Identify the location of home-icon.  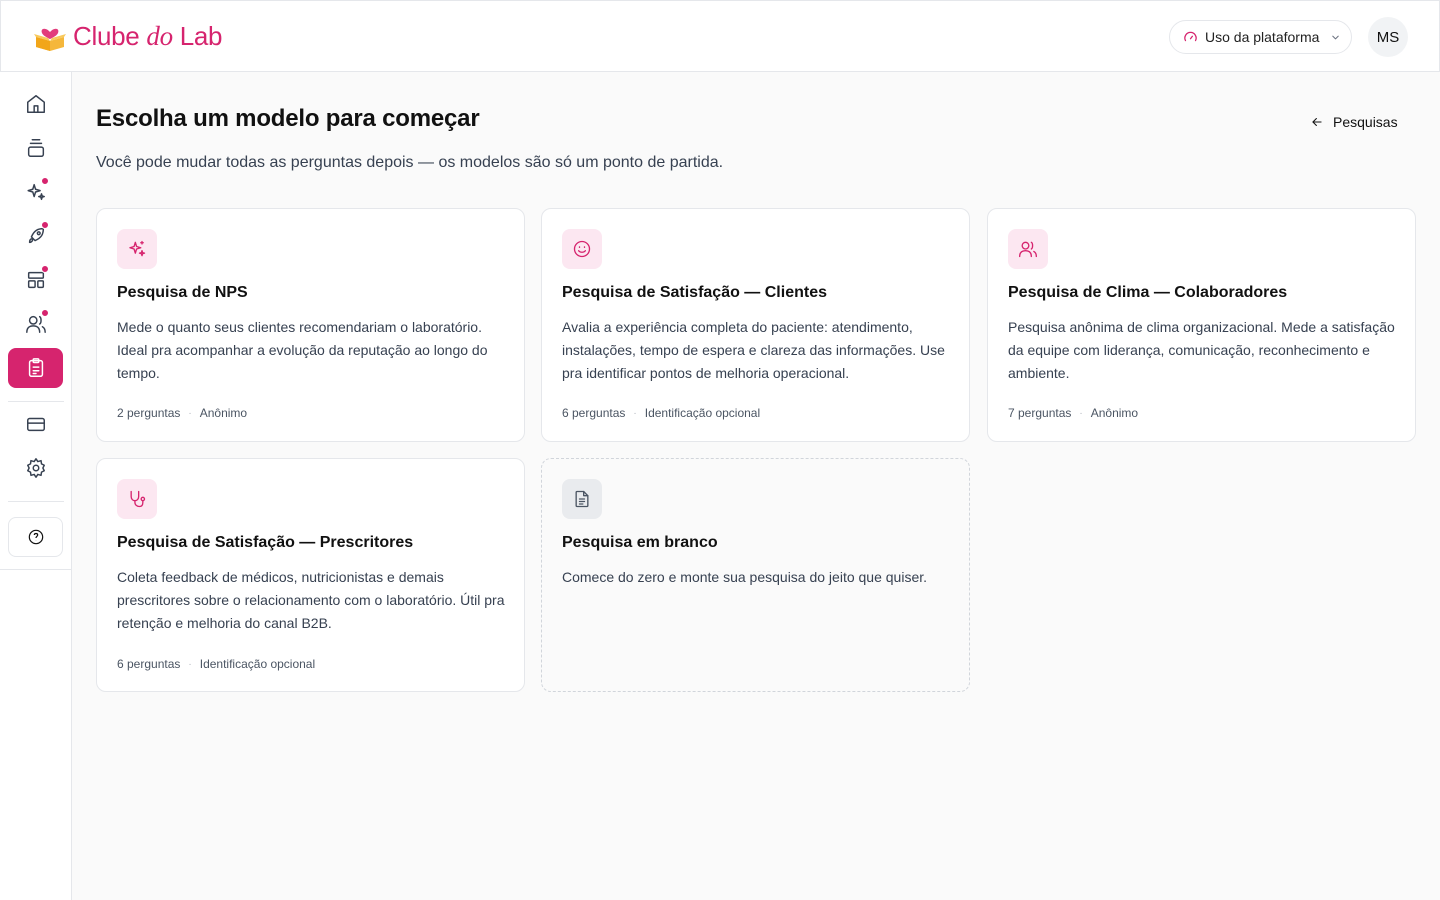
(35, 104).